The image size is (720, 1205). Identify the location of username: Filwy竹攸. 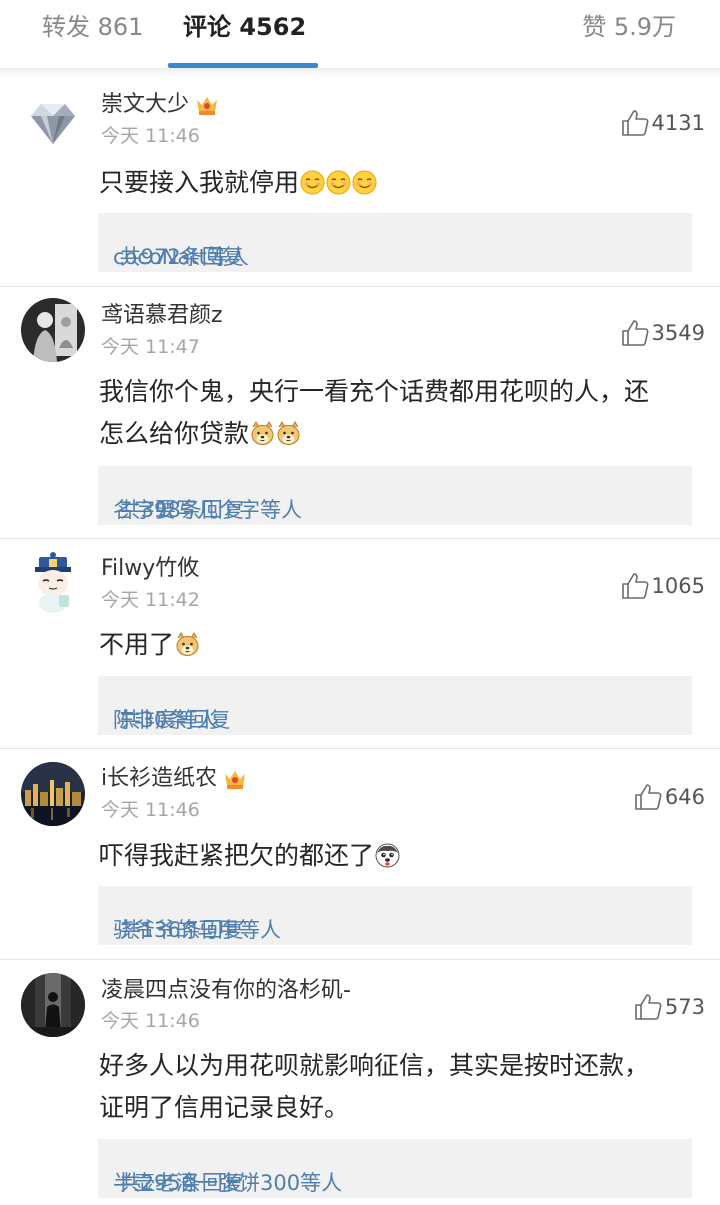
(150, 569).